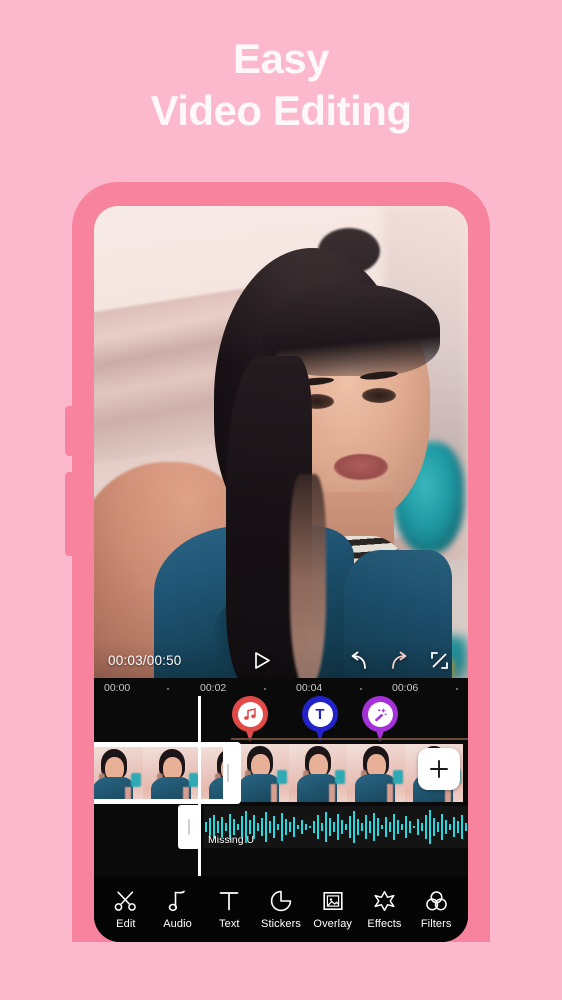 The width and height of the screenshot is (562, 1000). I want to click on phone-power-button, so click(70, 514).